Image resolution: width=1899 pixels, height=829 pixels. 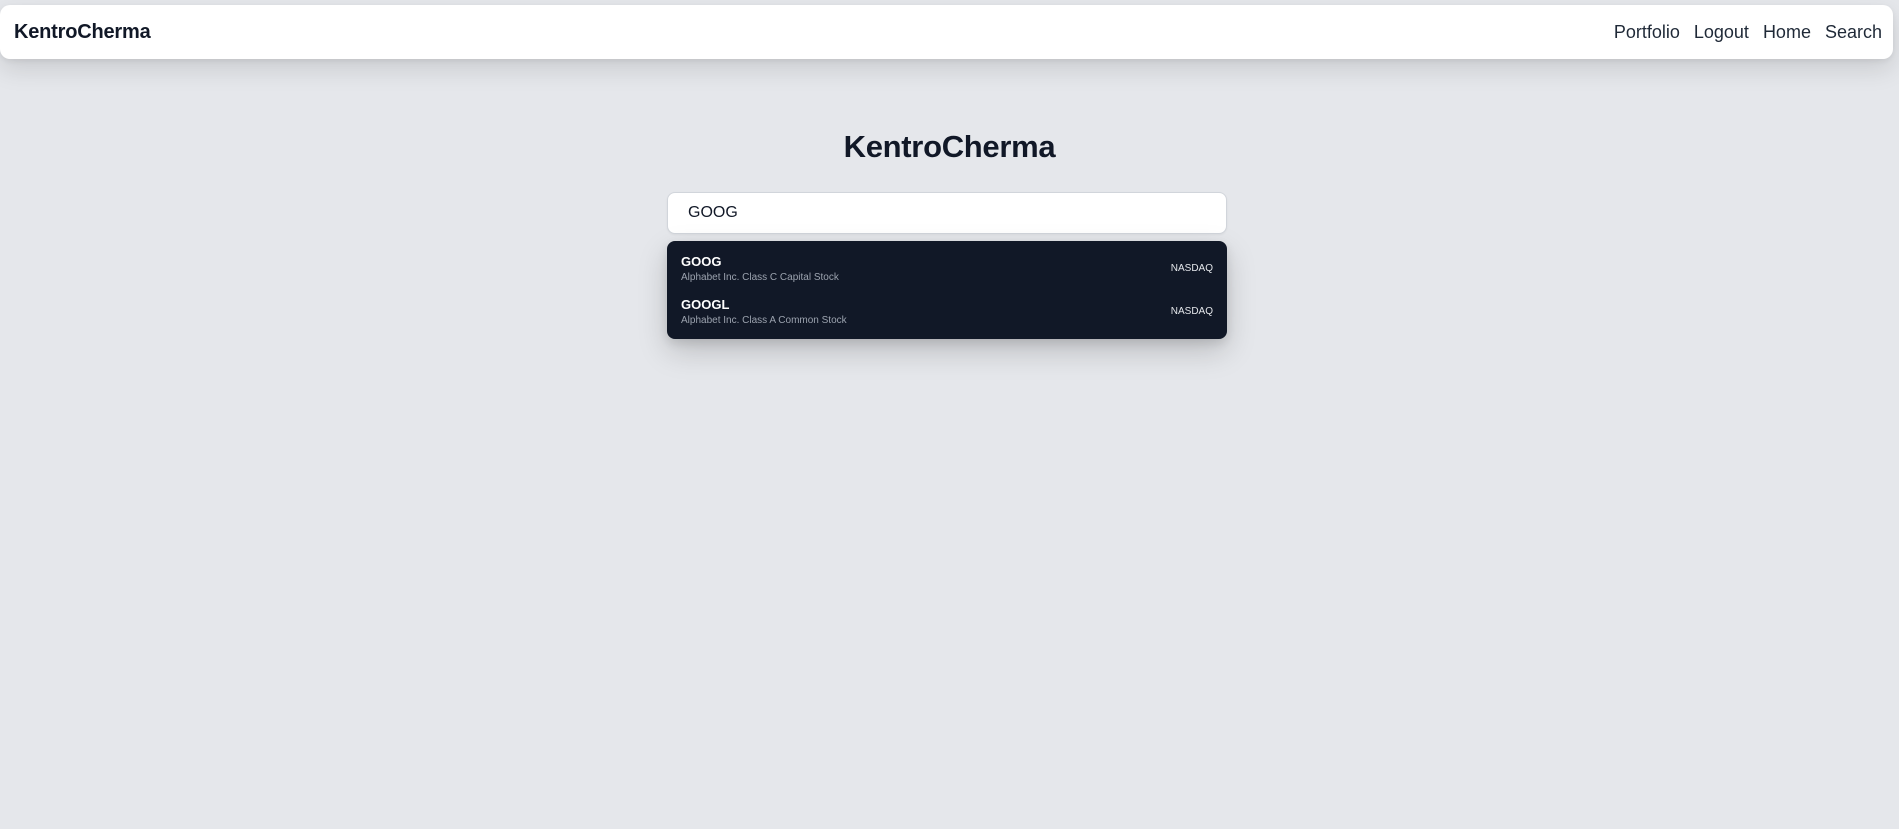 What do you see at coordinates (760, 277) in the screenshot?
I see `result-company-name: Alphabet Inc. Class C Capital Stock` at bounding box center [760, 277].